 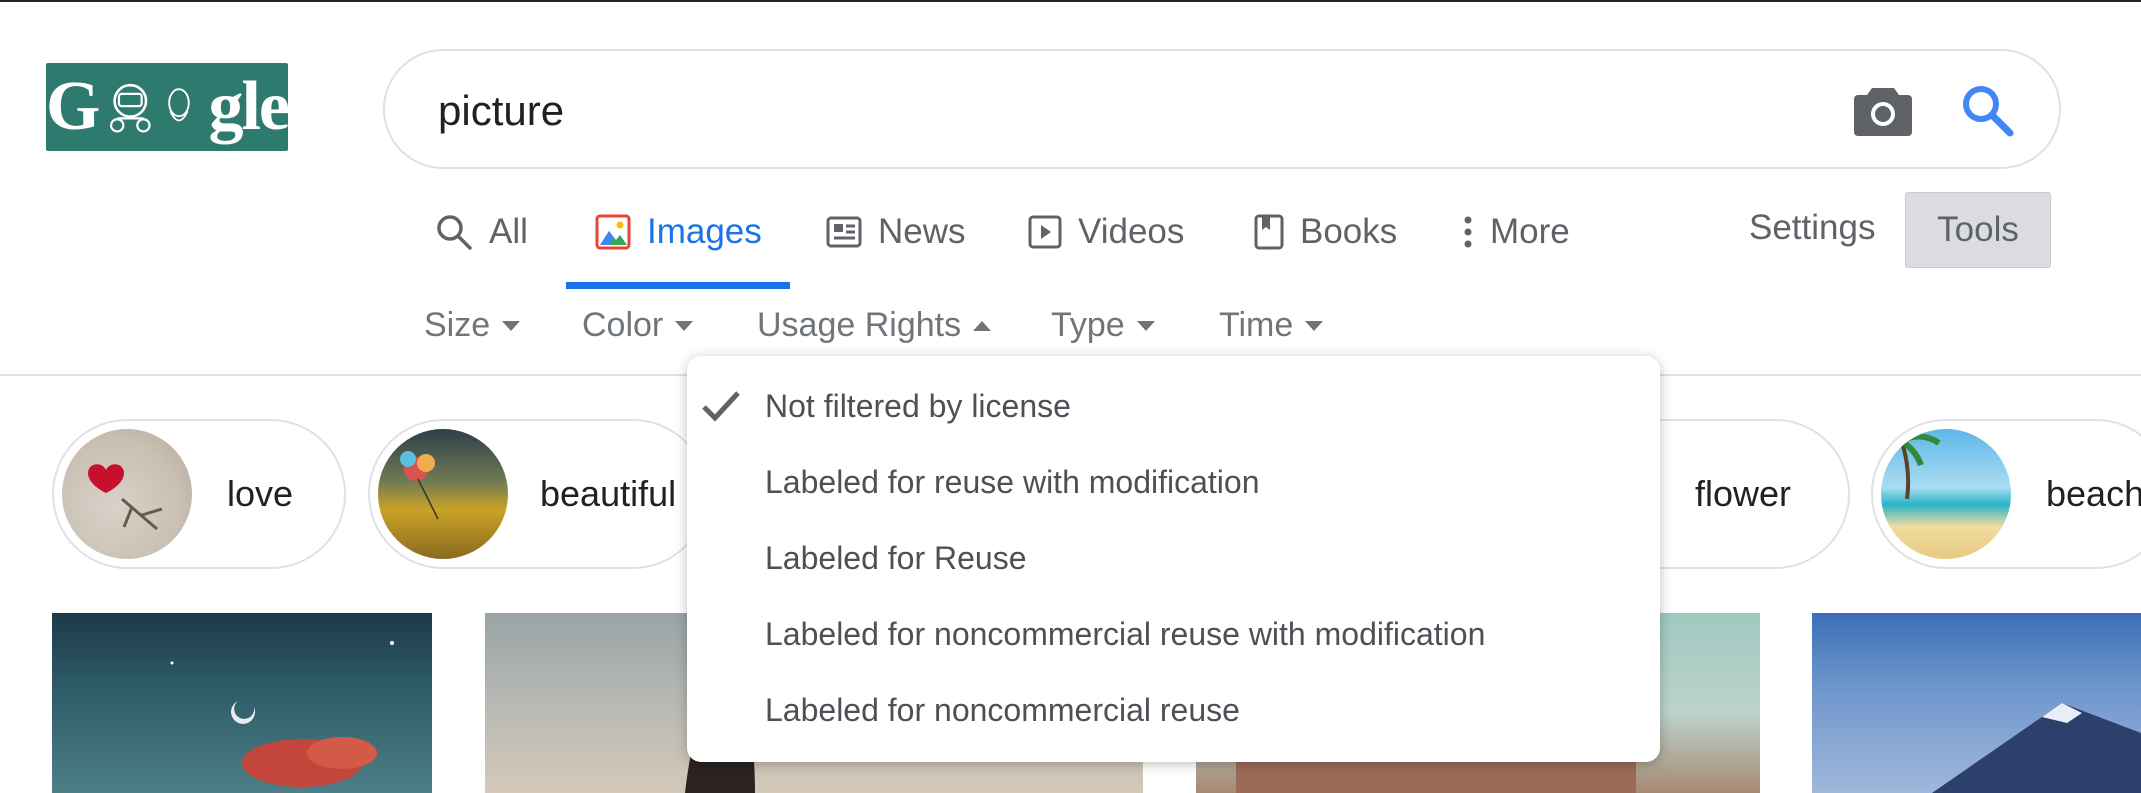 I want to click on tab-more: More, so click(x=1516, y=232).